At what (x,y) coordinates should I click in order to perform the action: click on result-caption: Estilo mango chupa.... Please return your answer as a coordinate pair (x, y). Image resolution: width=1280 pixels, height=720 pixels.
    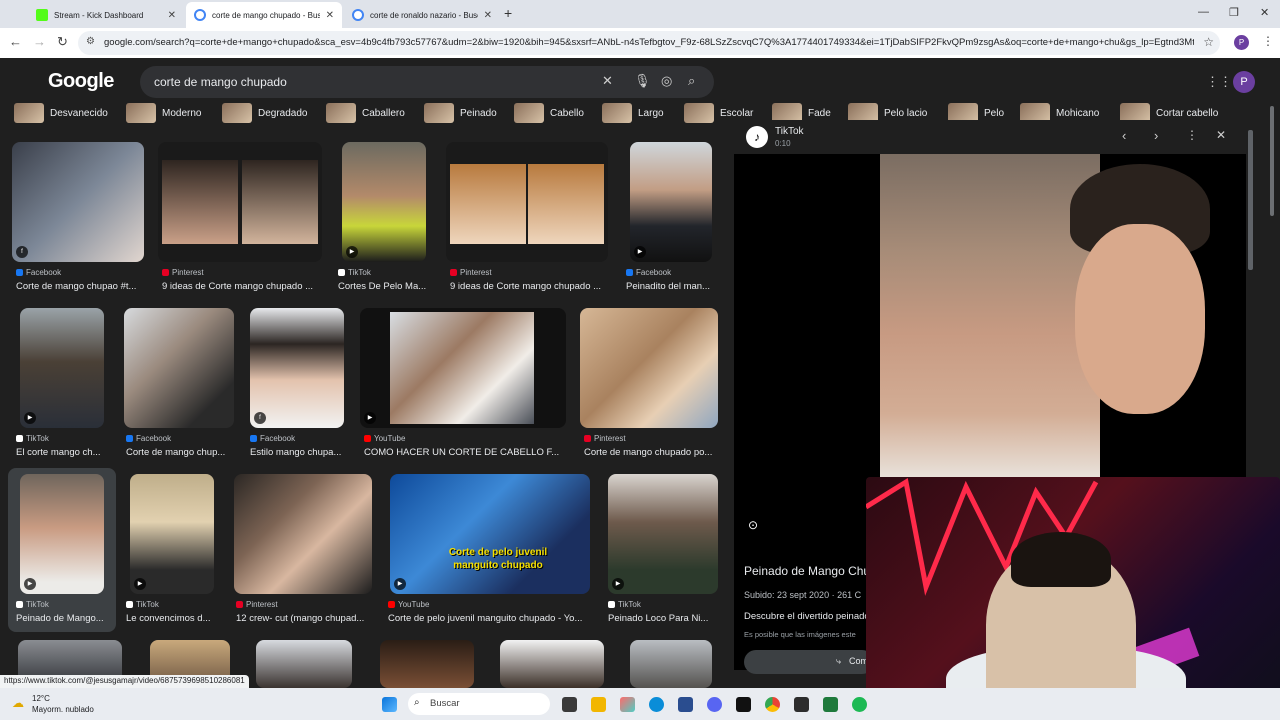
    Looking at the image, I should click on (300, 452).